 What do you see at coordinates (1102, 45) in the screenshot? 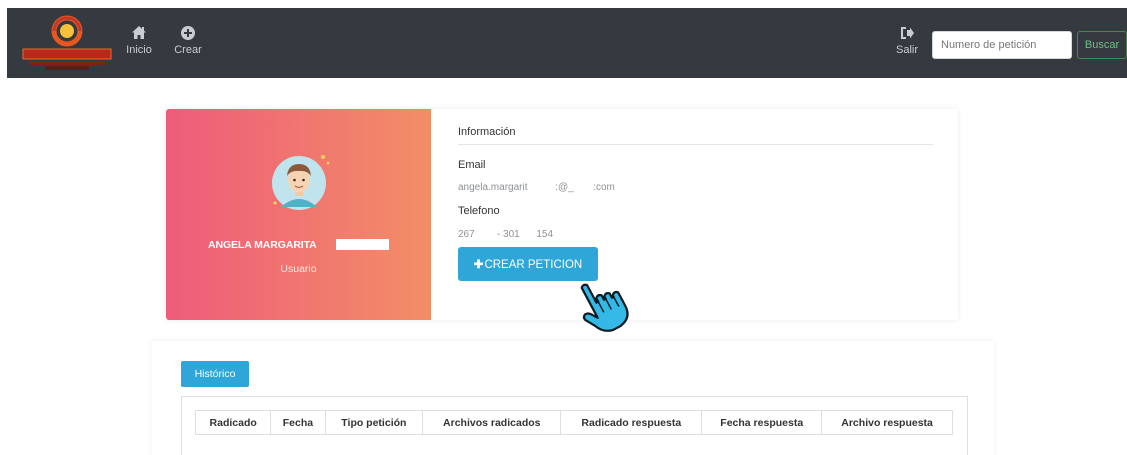
I see `search-button: Buscar` at bounding box center [1102, 45].